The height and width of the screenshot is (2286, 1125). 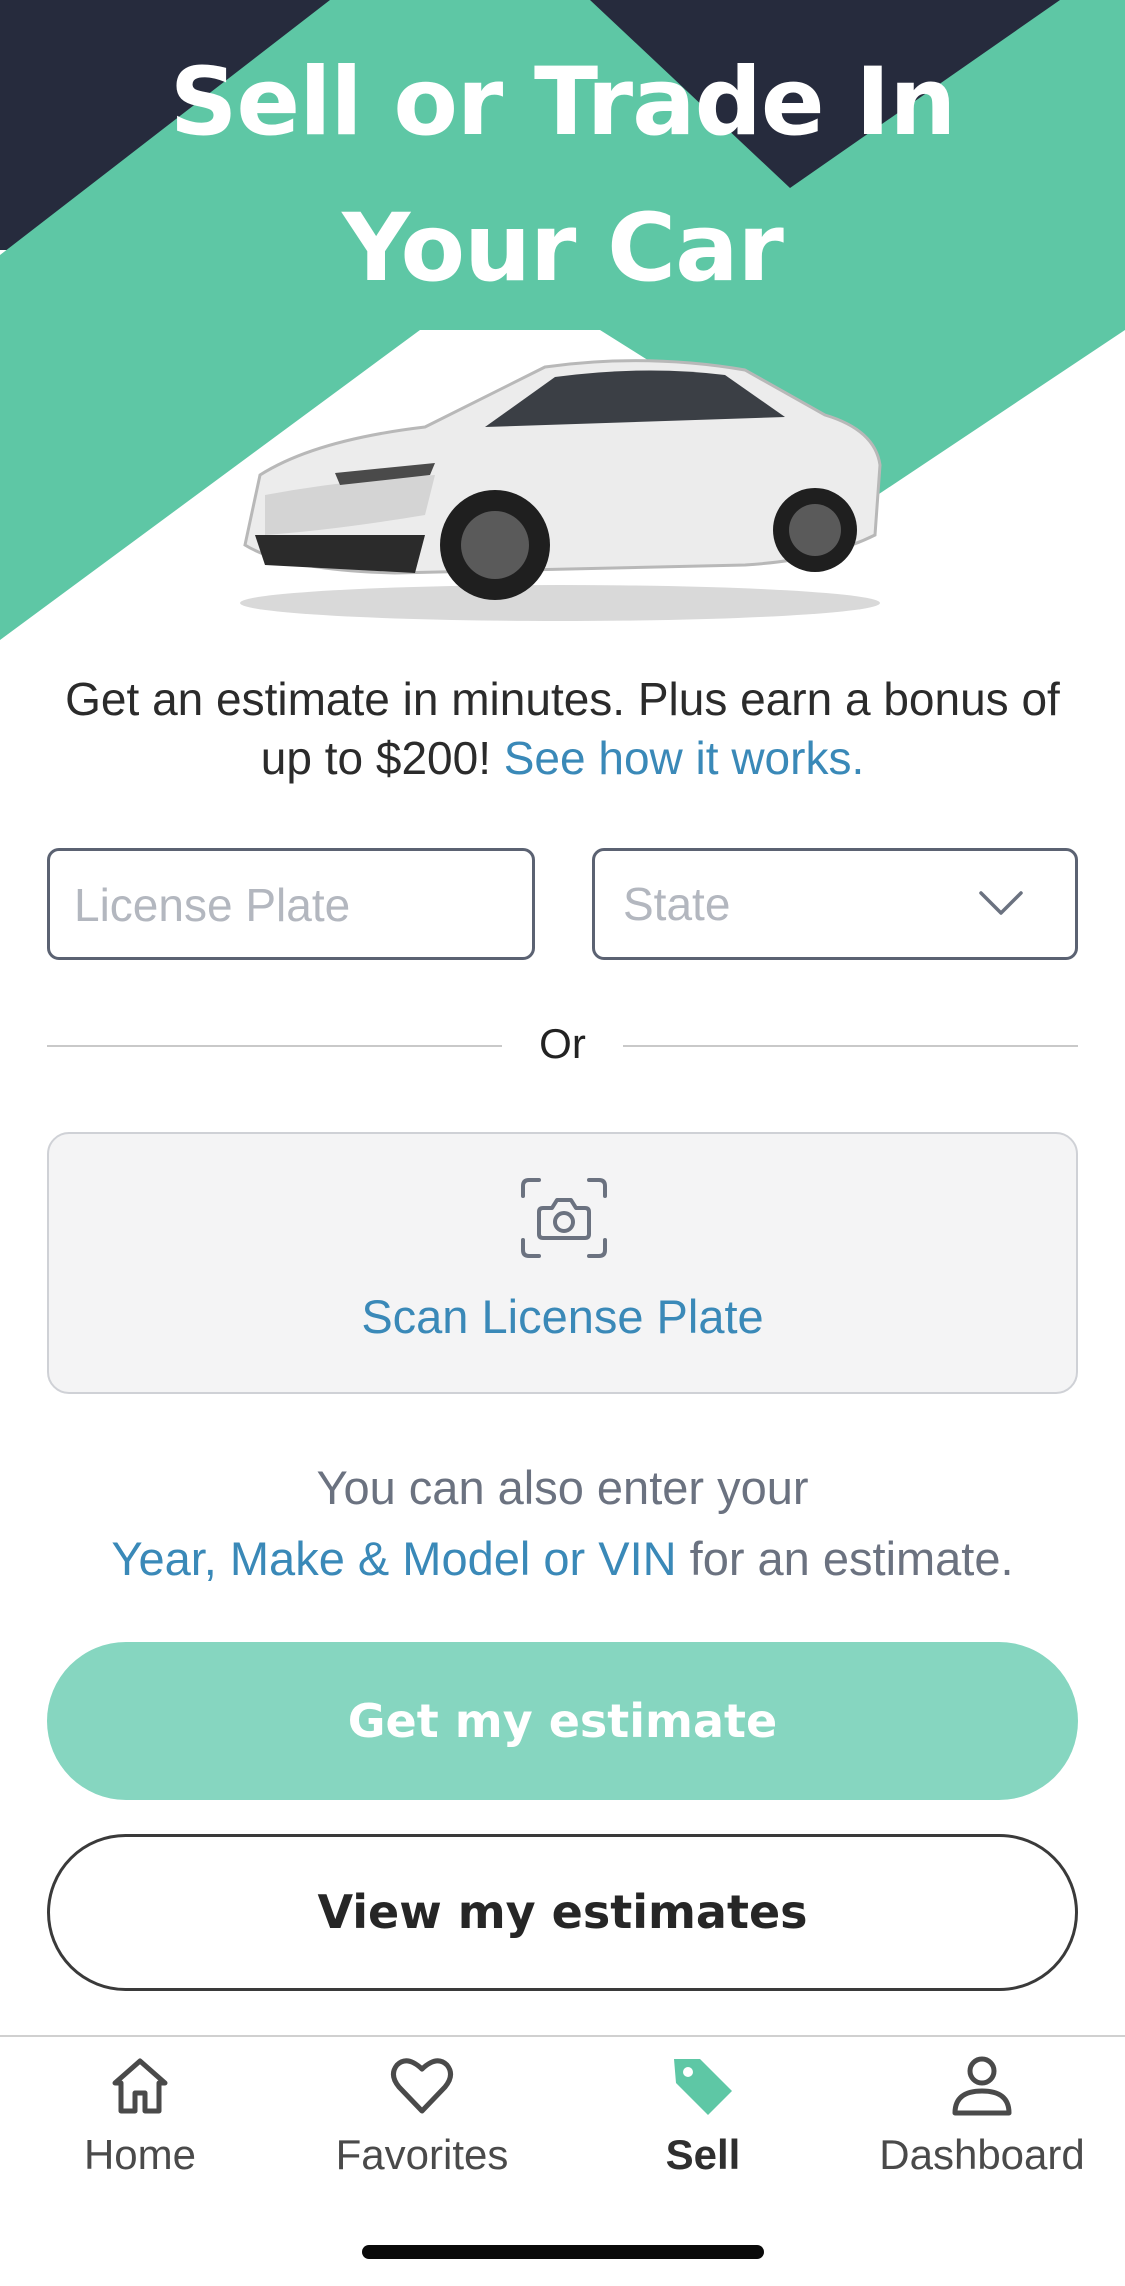 I want to click on scan-license-plate-label: Scan License Plate, so click(x=562, y=1316).